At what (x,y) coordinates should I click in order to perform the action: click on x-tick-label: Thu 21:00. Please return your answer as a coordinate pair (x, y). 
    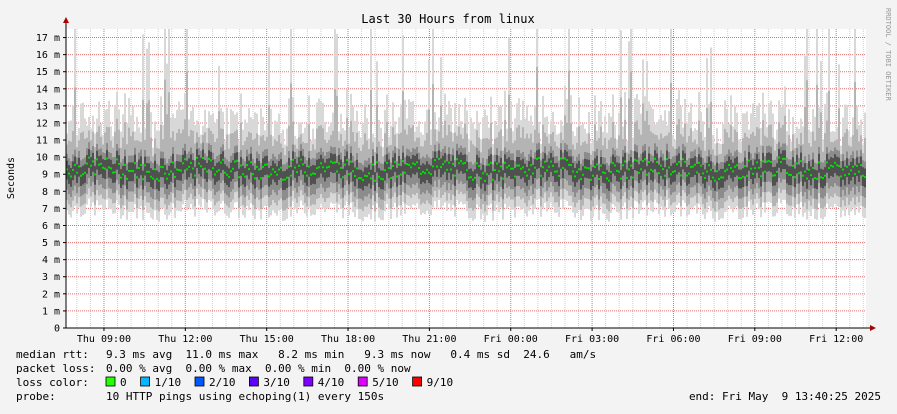
    Looking at the image, I should click on (429, 339).